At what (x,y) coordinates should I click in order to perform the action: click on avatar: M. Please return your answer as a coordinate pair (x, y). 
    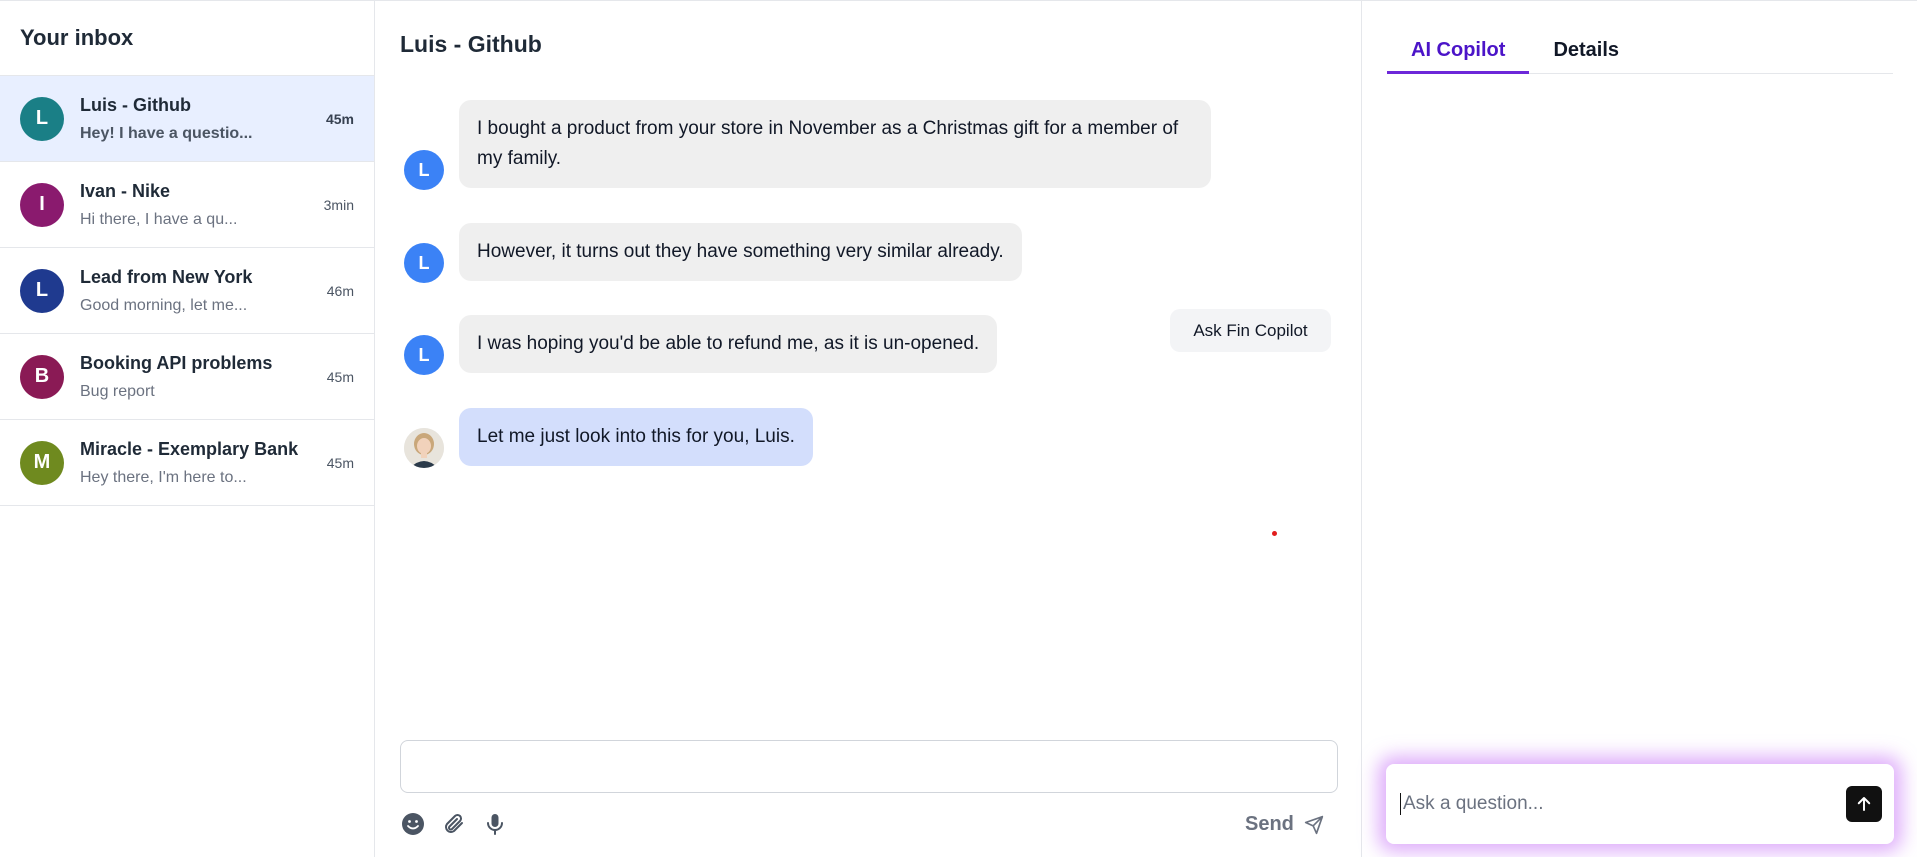
    Looking at the image, I should click on (42, 462).